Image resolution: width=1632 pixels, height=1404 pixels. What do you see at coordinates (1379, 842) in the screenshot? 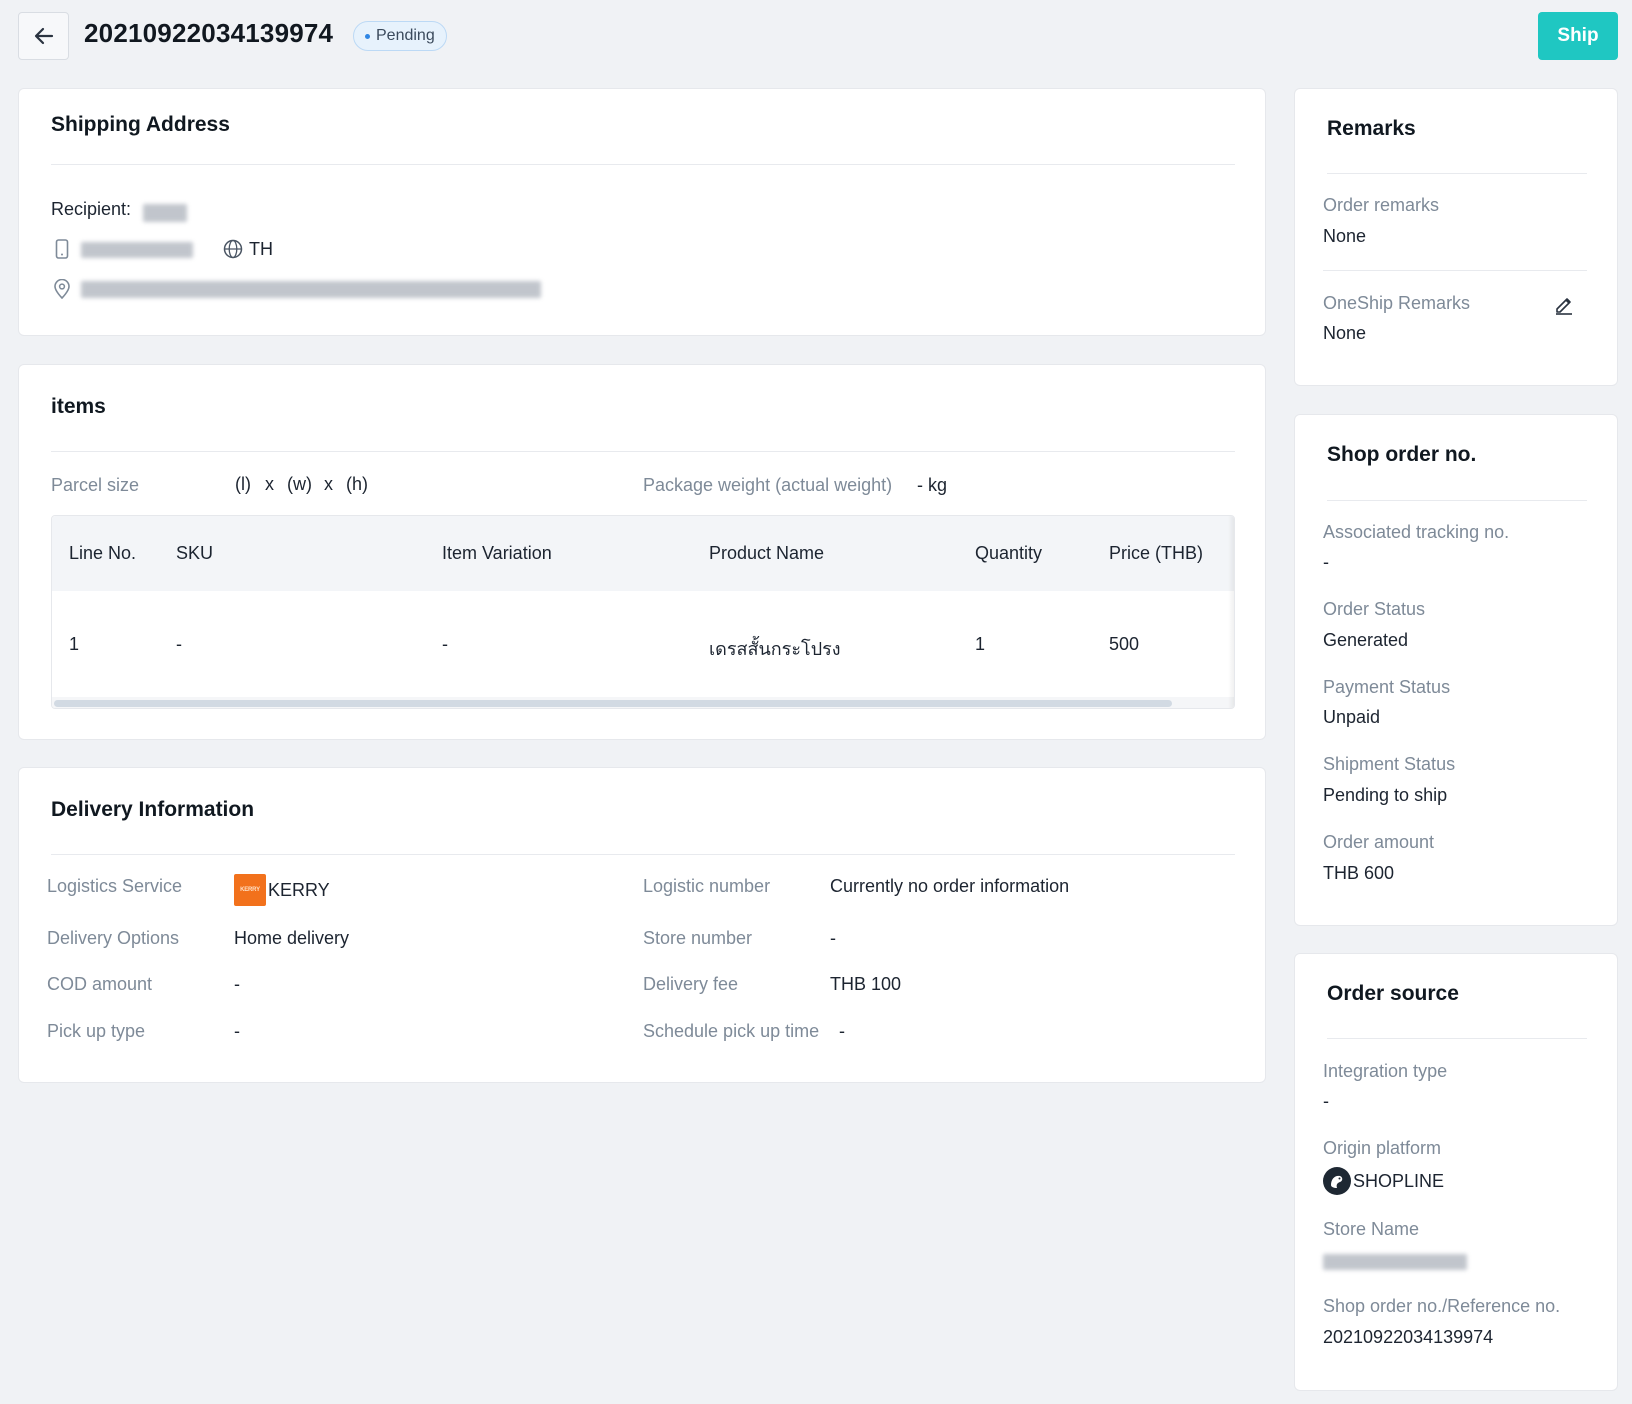
I see `order-amount-label: Order amount` at bounding box center [1379, 842].